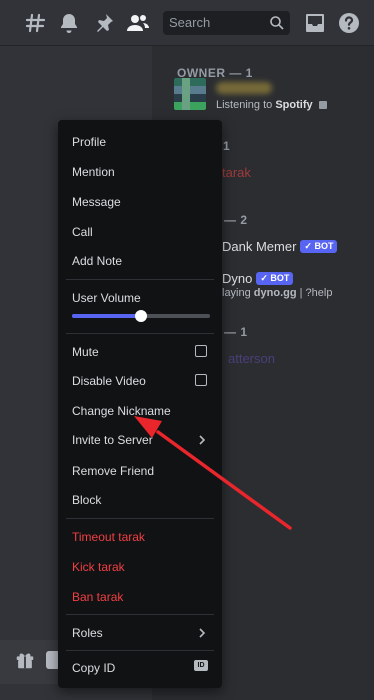 Image resolution: width=374 pixels, height=700 pixels. I want to click on search-icon, so click(277, 23).